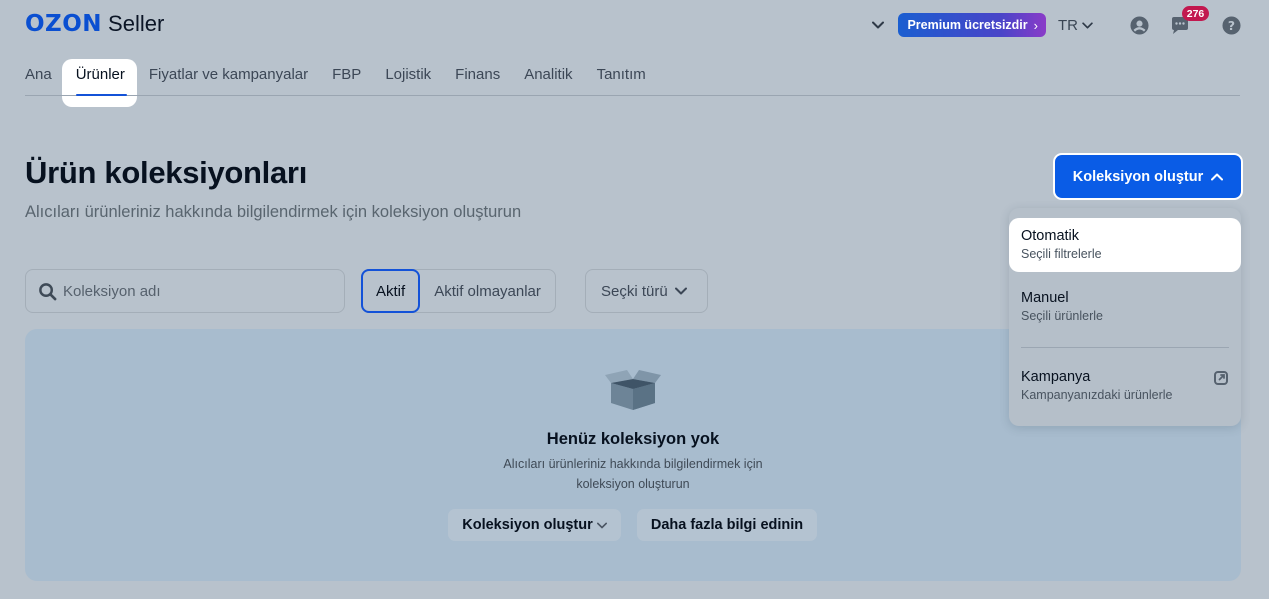 This screenshot has height=599, width=1269. What do you see at coordinates (1125, 385) in the screenshot?
I see `menu-item-campaign: Kampanya Kampanyanızdaki ürünlerle` at bounding box center [1125, 385].